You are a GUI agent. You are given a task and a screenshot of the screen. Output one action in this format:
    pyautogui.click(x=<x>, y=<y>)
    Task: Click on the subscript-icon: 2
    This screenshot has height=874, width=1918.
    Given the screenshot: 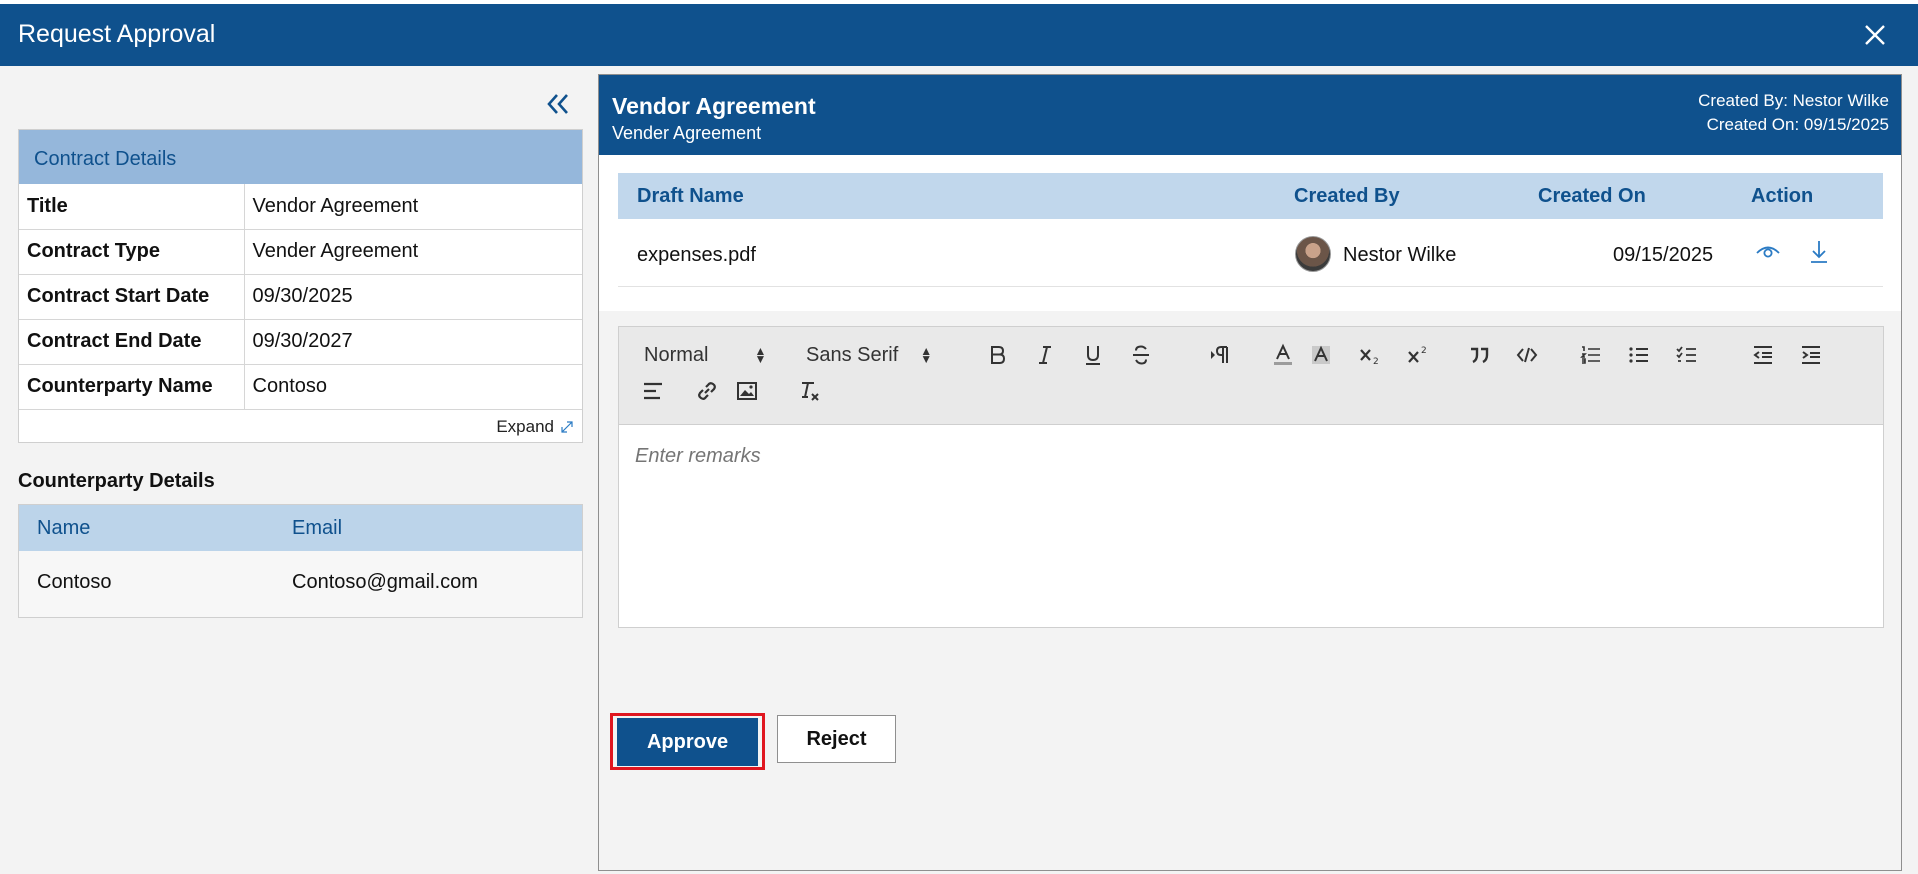 What is the action you would take?
    pyautogui.click(x=1370, y=355)
    